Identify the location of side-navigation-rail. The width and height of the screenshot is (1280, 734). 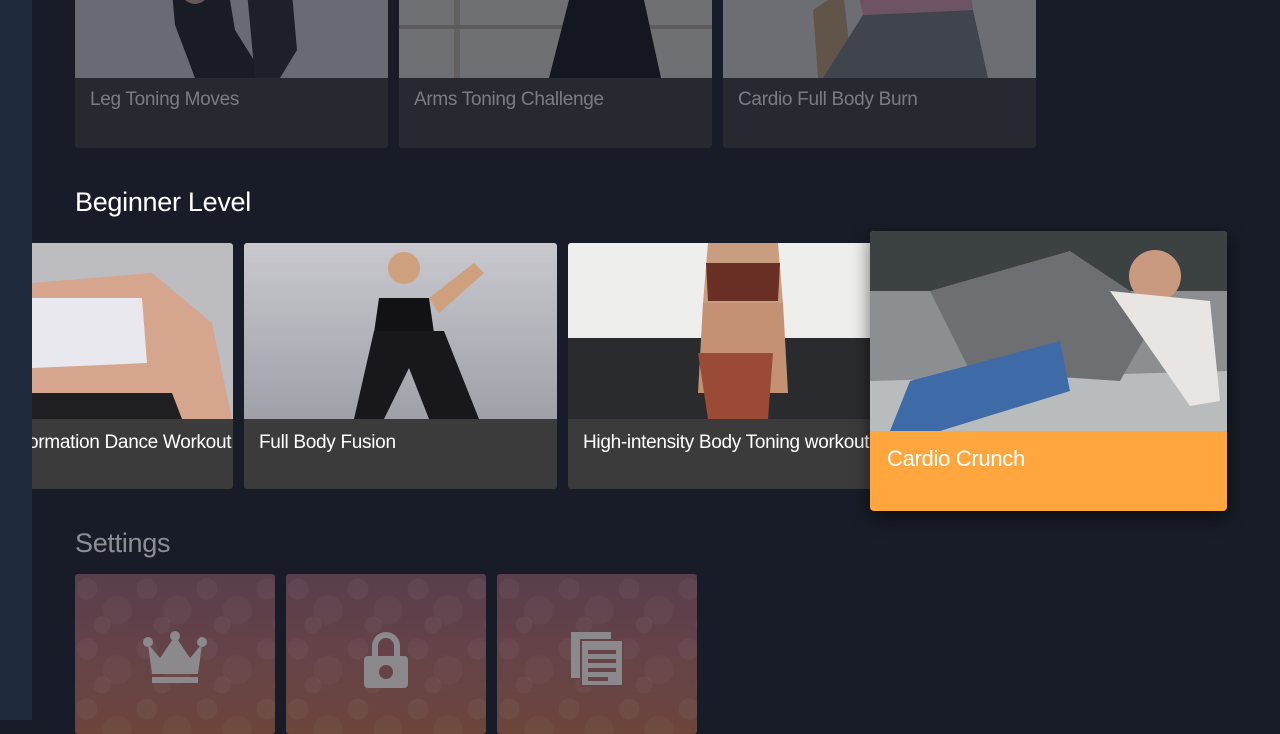
(16, 360).